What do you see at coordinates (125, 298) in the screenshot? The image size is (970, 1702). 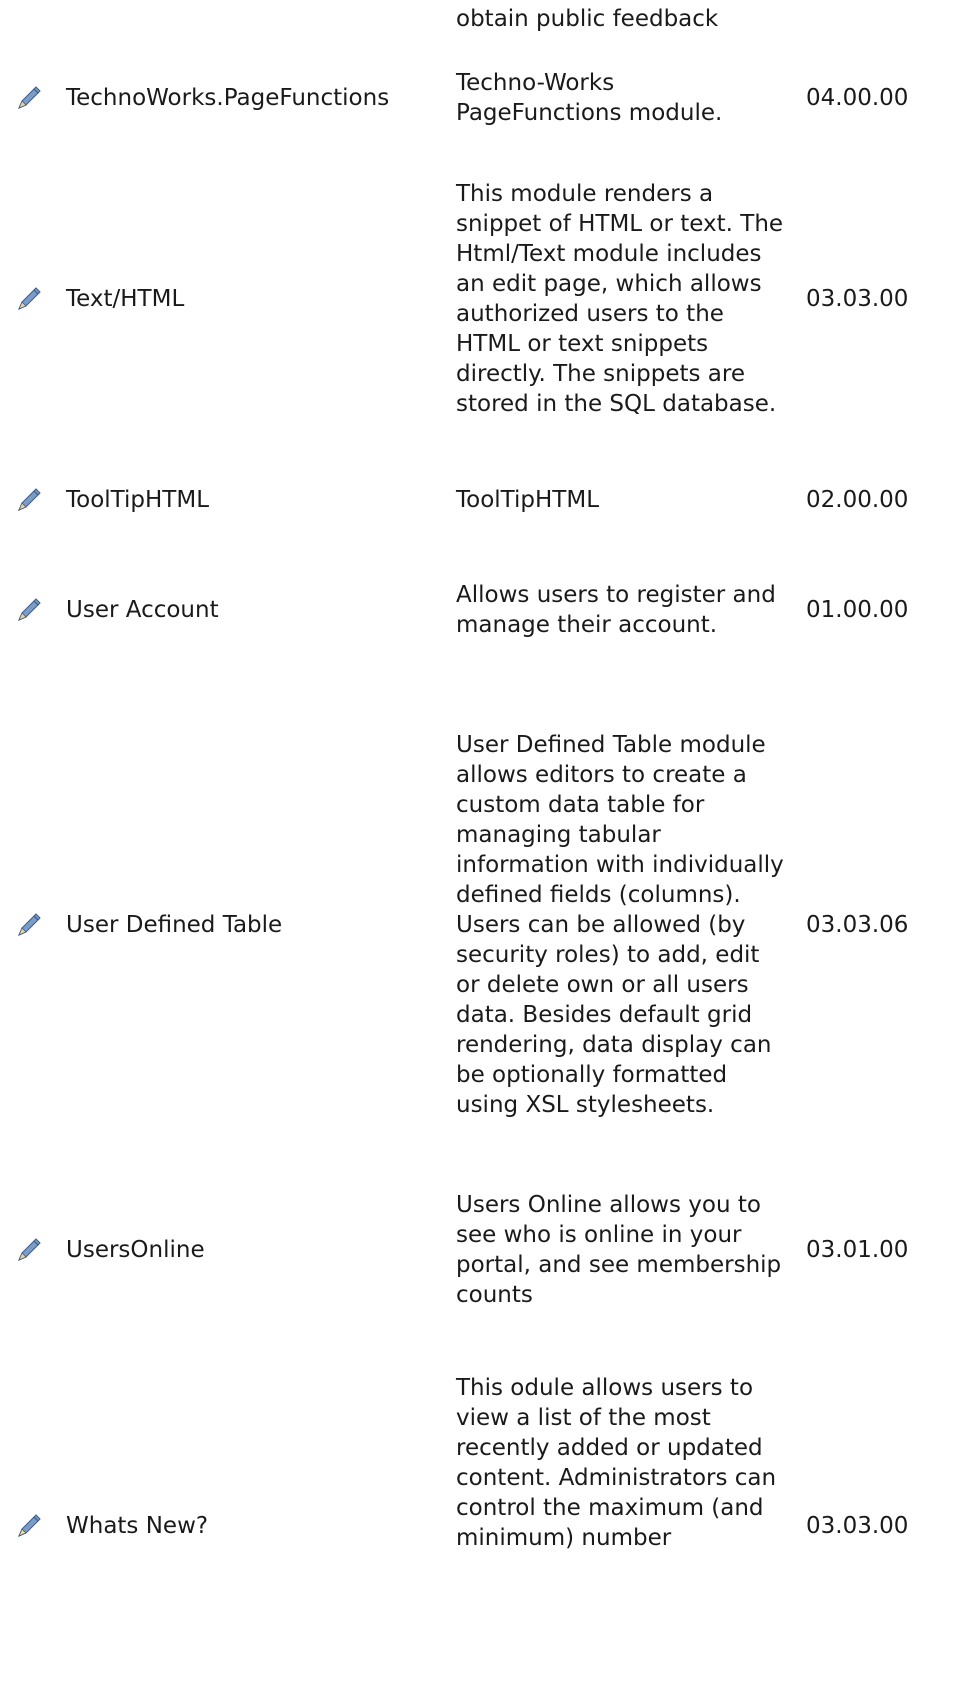 I see `module-name: Text/HTML` at bounding box center [125, 298].